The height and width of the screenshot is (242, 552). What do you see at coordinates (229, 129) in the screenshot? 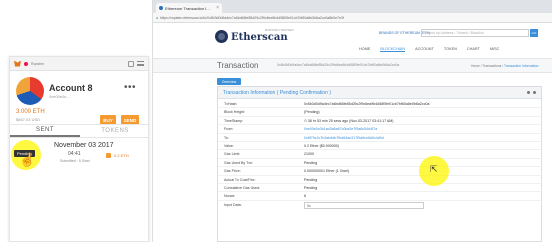
I see `row-label: From:` at bounding box center [229, 129].